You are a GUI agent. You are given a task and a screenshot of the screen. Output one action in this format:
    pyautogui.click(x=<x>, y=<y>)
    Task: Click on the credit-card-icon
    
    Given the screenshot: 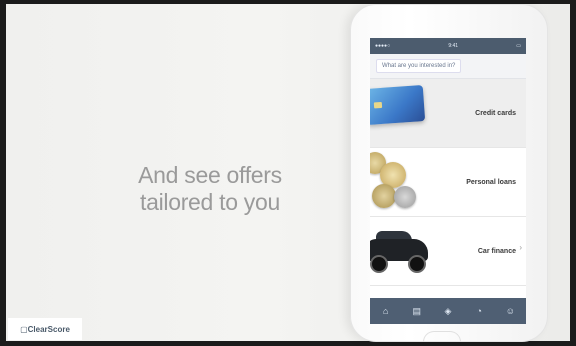 What is the action you would take?
    pyautogui.click(x=405, y=113)
    